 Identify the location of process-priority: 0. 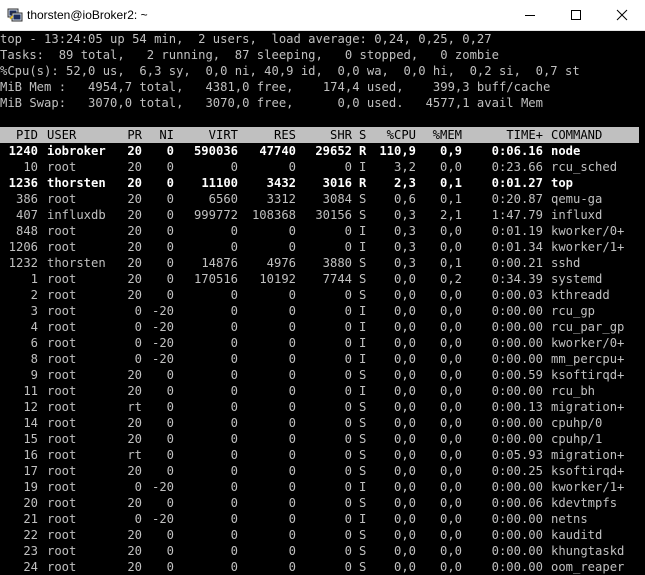
(138, 311).